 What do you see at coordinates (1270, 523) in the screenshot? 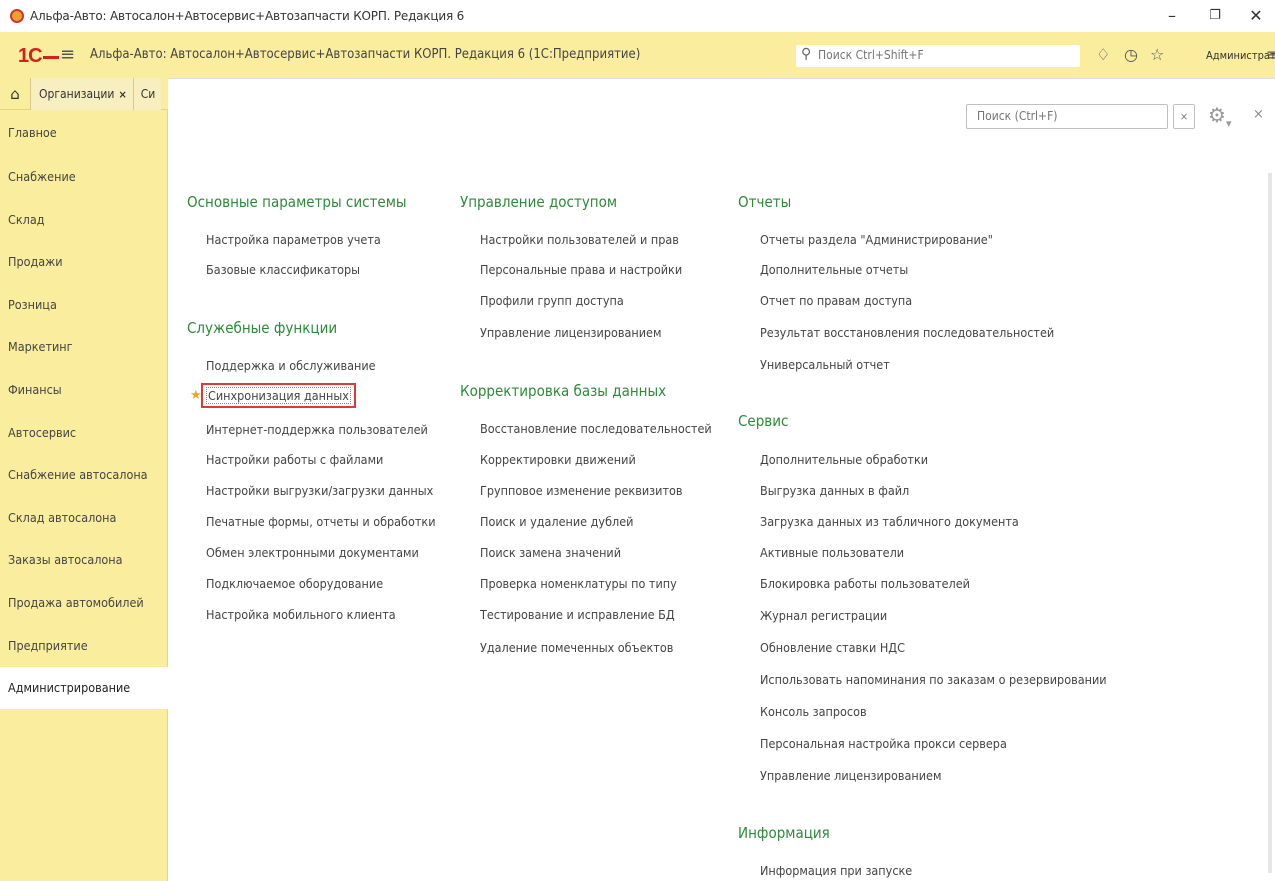
I see `vertical-scrollbar` at bounding box center [1270, 523].